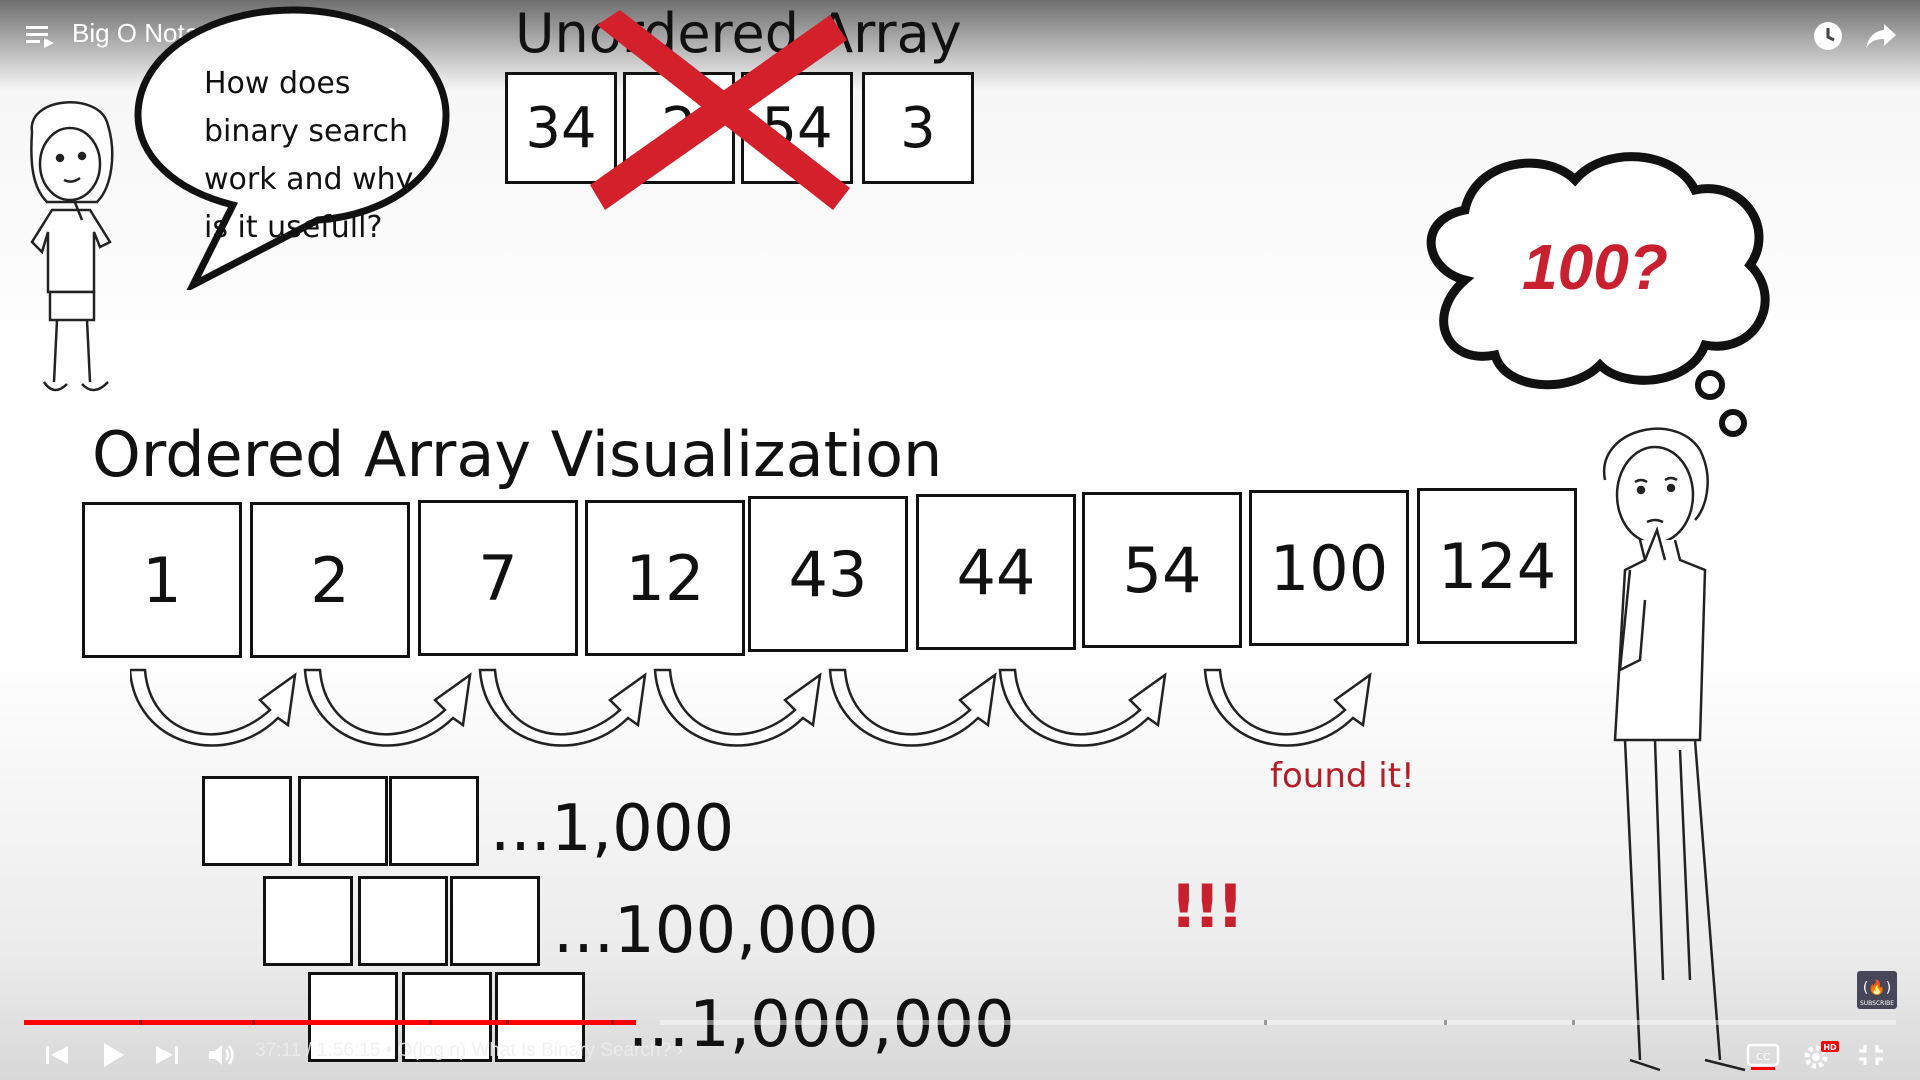 Image resolution: width=1920 pixels, height=1080 pixels. Describe the element at coordinates (720, 110) in the screenshot. I see `cross-out-icon` at that location.